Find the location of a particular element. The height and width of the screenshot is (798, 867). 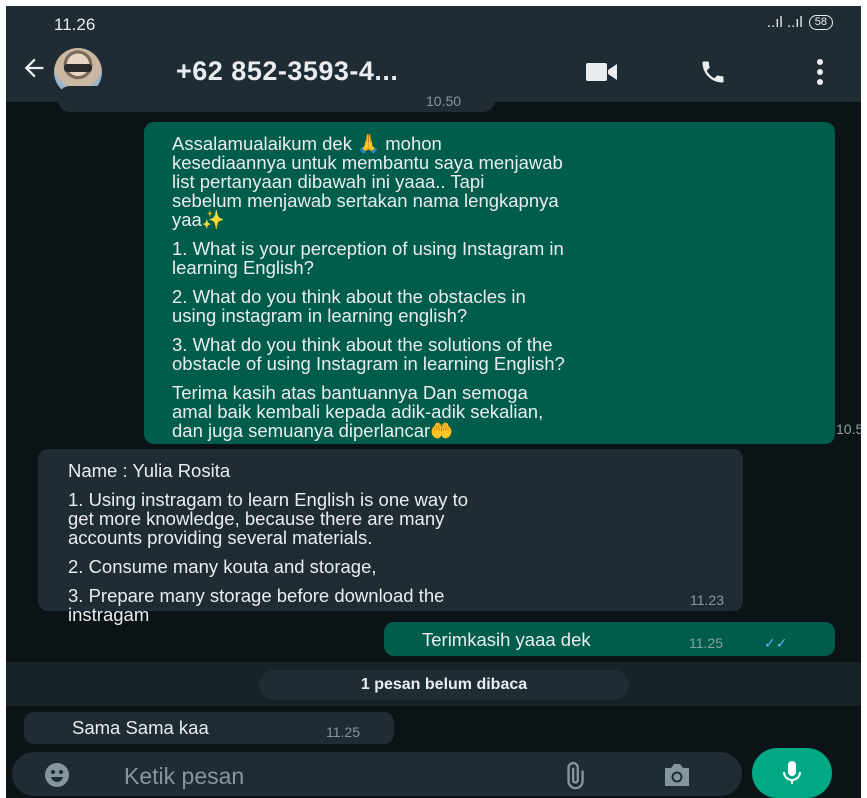

battery-icon: 58 is located at coordinates (820, 22).